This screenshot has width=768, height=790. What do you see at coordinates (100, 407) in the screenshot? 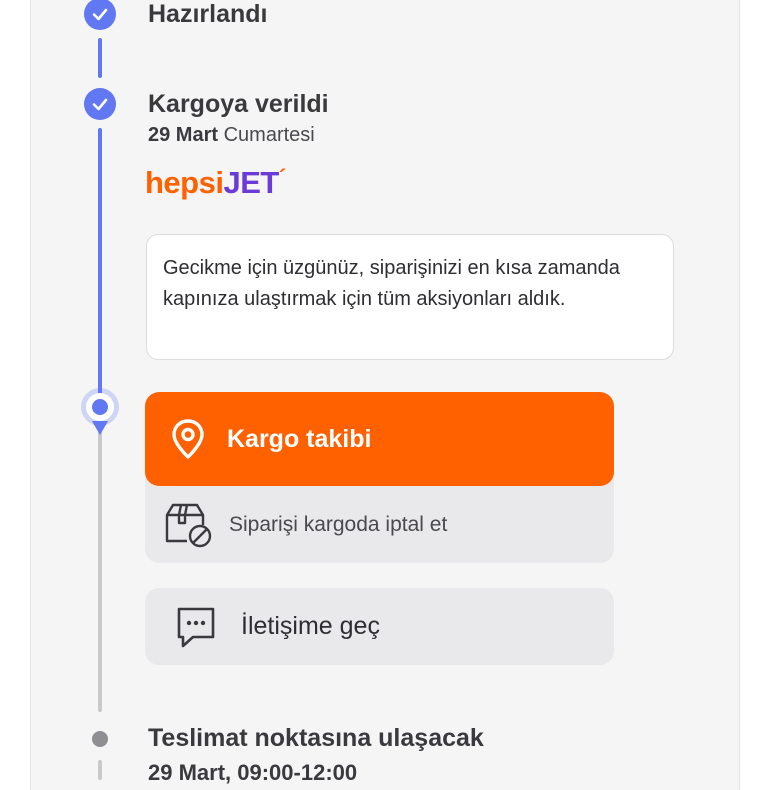
I see `current-step-marker` at bounding box center [100, 407].